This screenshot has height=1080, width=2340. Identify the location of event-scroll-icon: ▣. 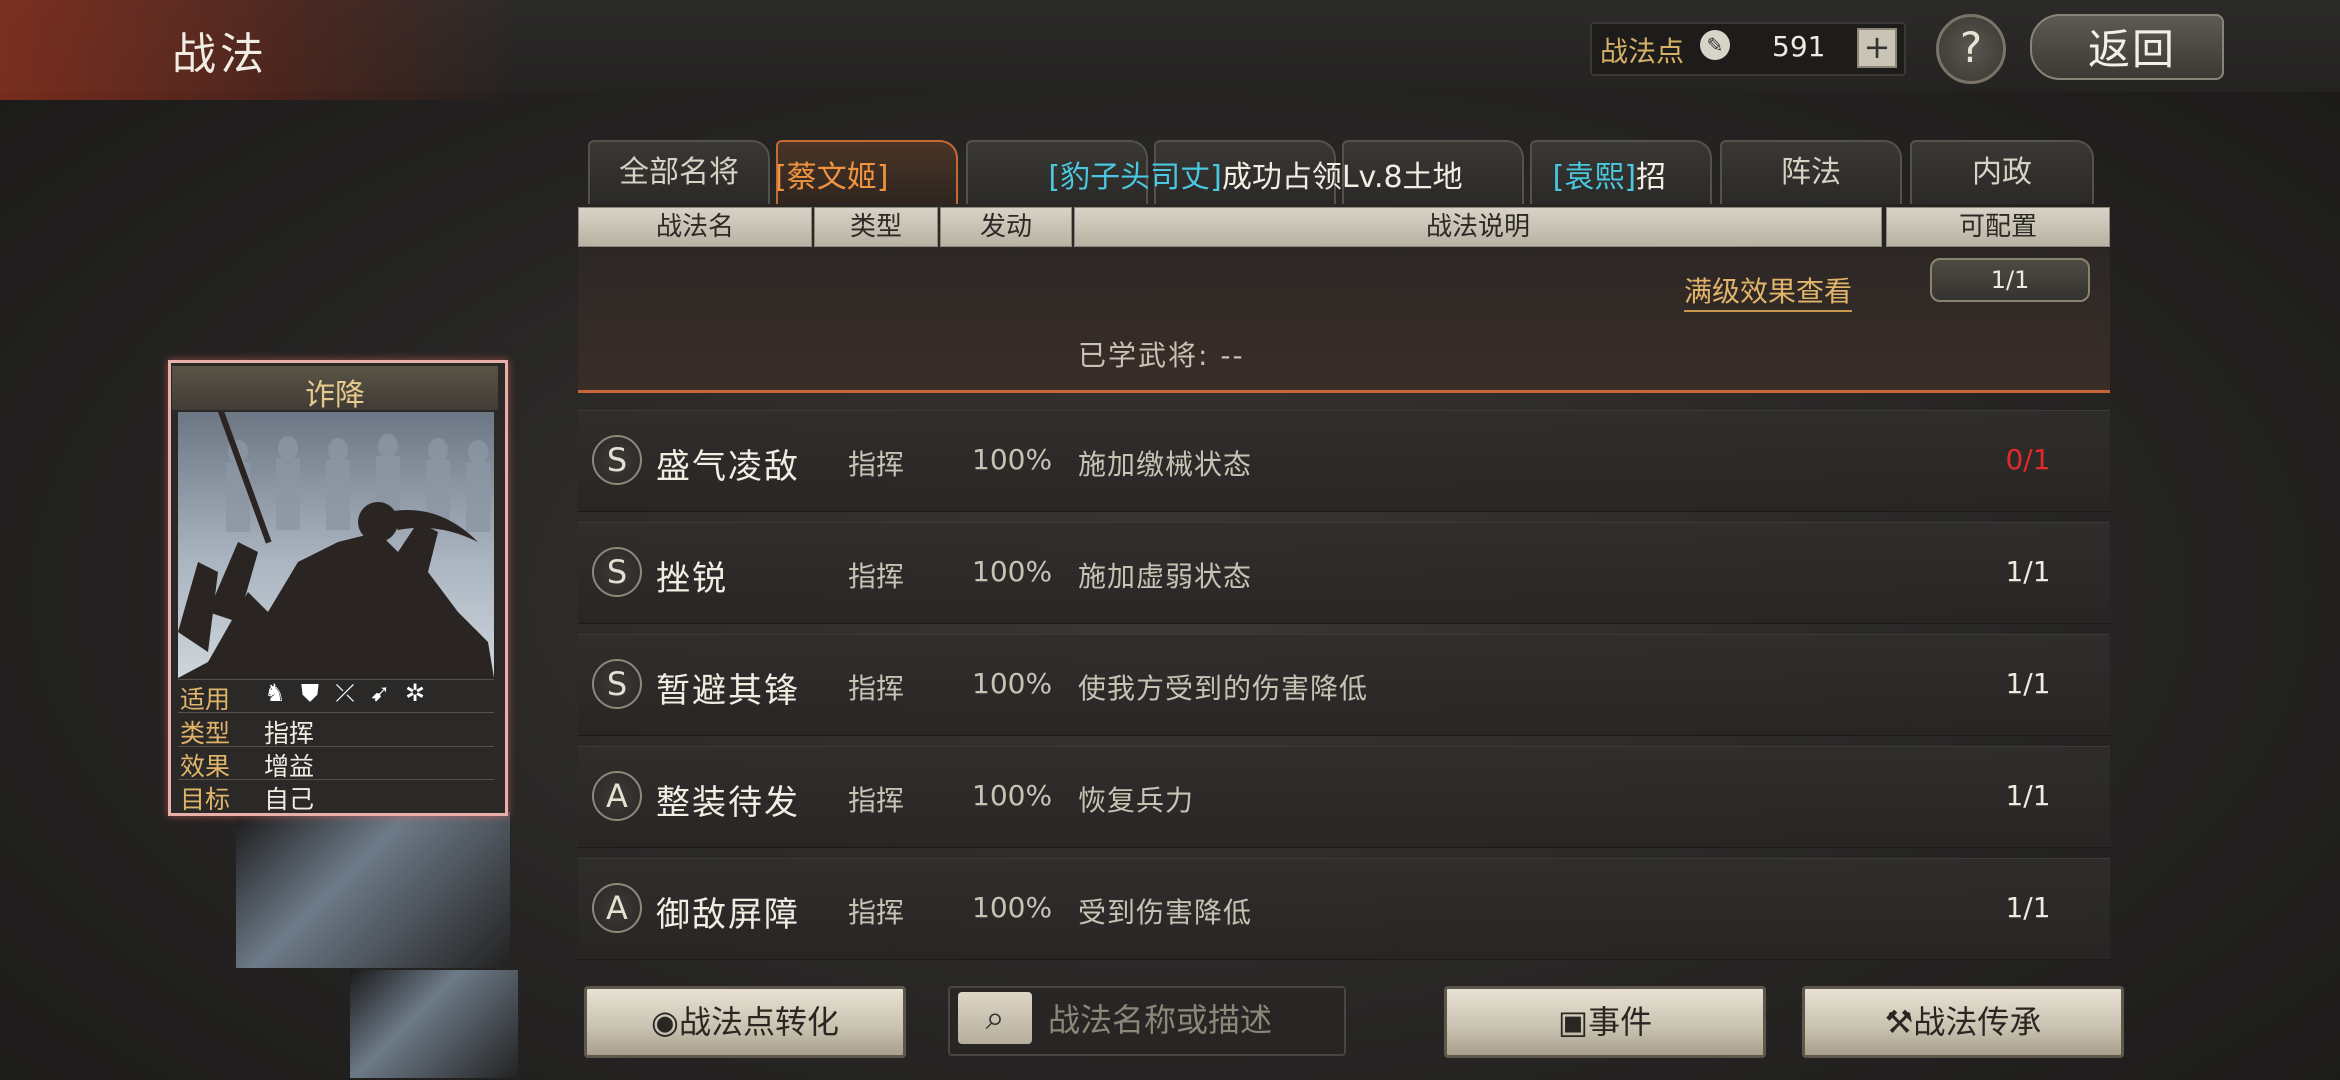
(1573, 1022).